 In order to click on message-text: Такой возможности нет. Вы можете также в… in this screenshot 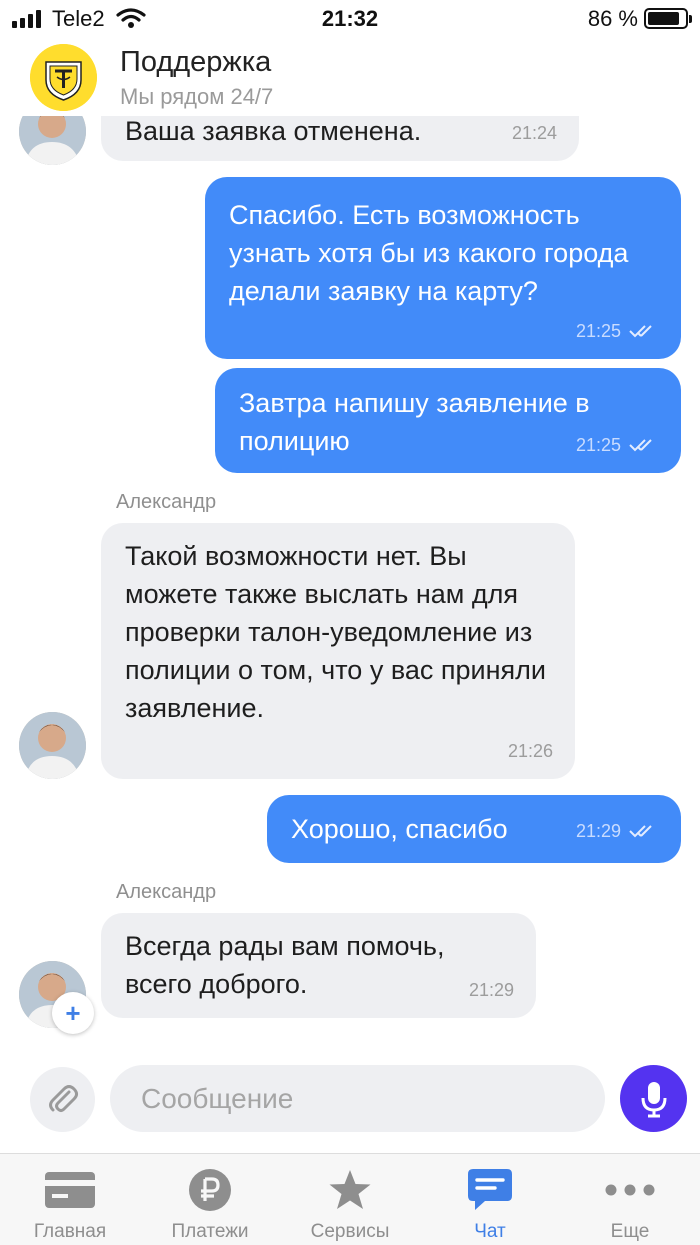, I will do `click(335, 632)`.